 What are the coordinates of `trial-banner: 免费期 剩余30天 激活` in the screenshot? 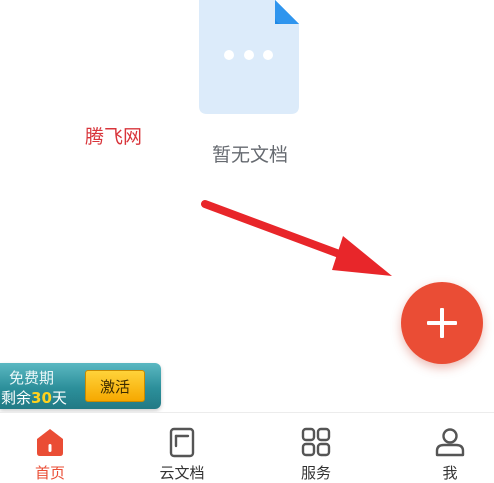 It's located at (80, 386).